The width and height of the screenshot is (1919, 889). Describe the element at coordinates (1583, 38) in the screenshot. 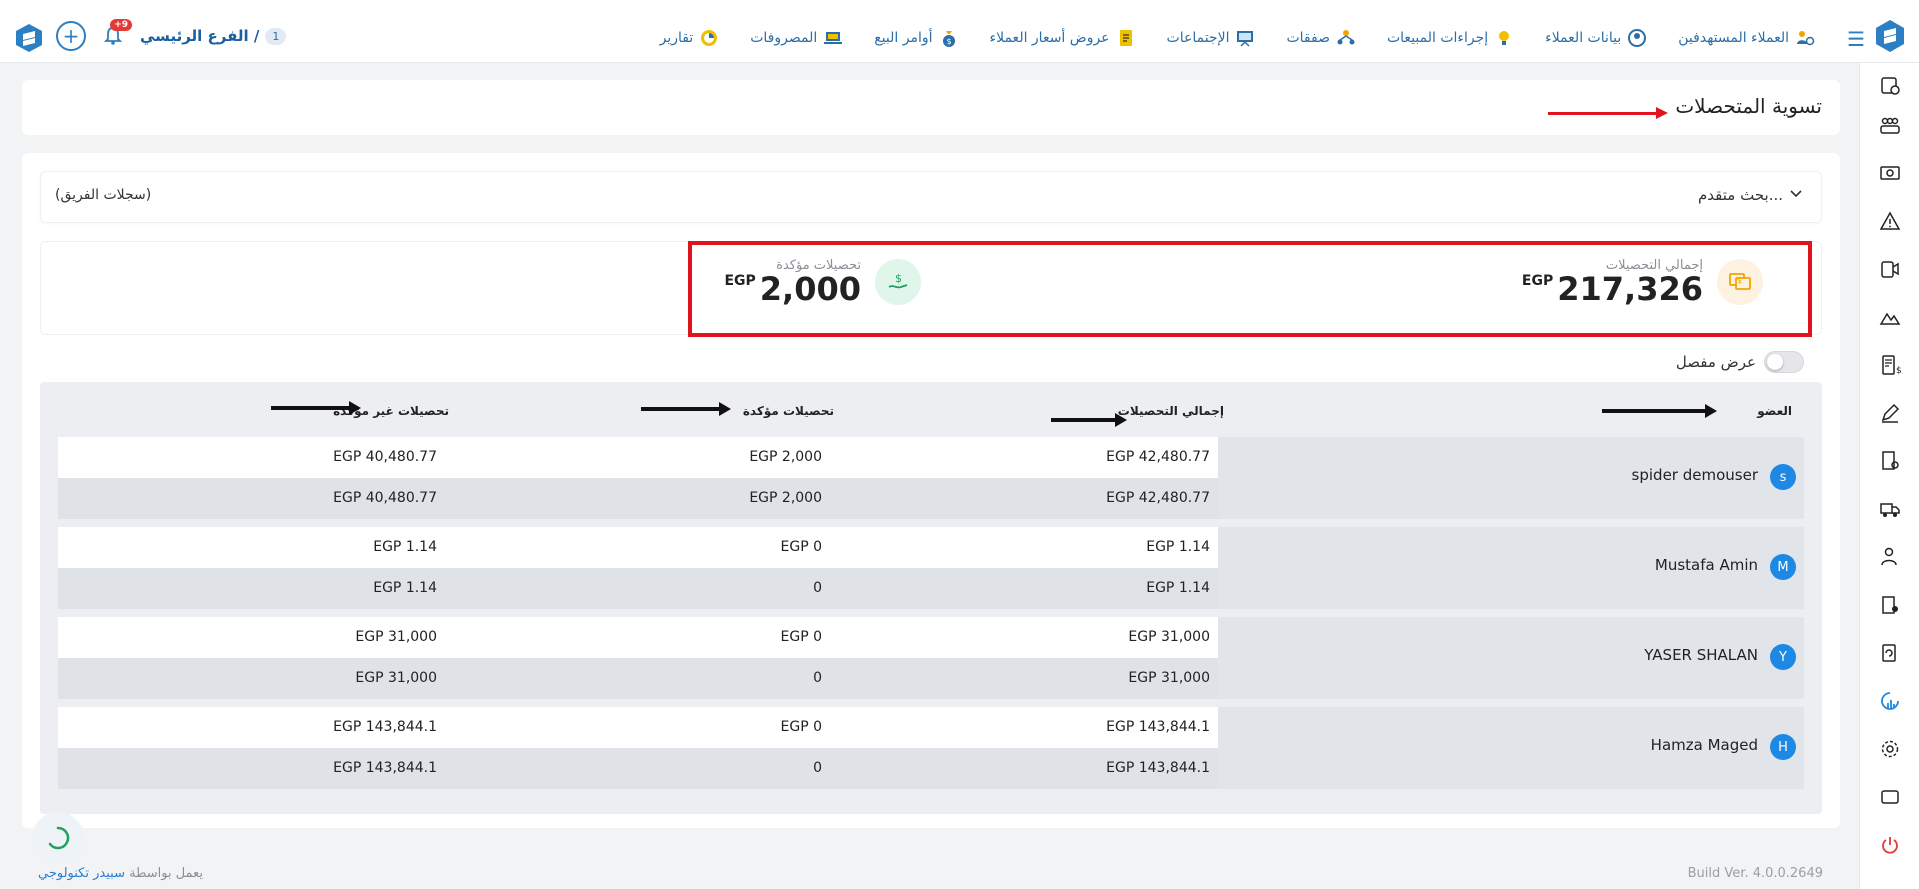

I see `nav-label: بيانات العملاء` at that location.